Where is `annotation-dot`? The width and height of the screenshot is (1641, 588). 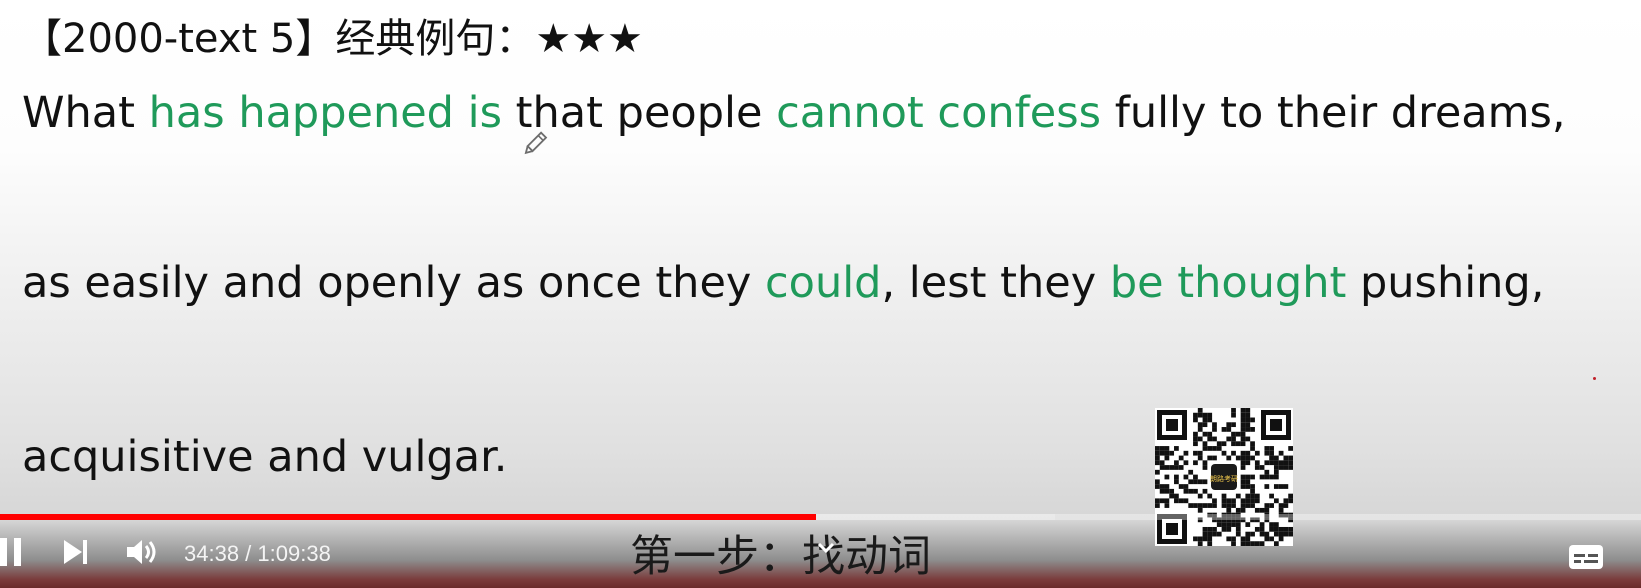
annotation-dot is located at coordinates (1594, 378).